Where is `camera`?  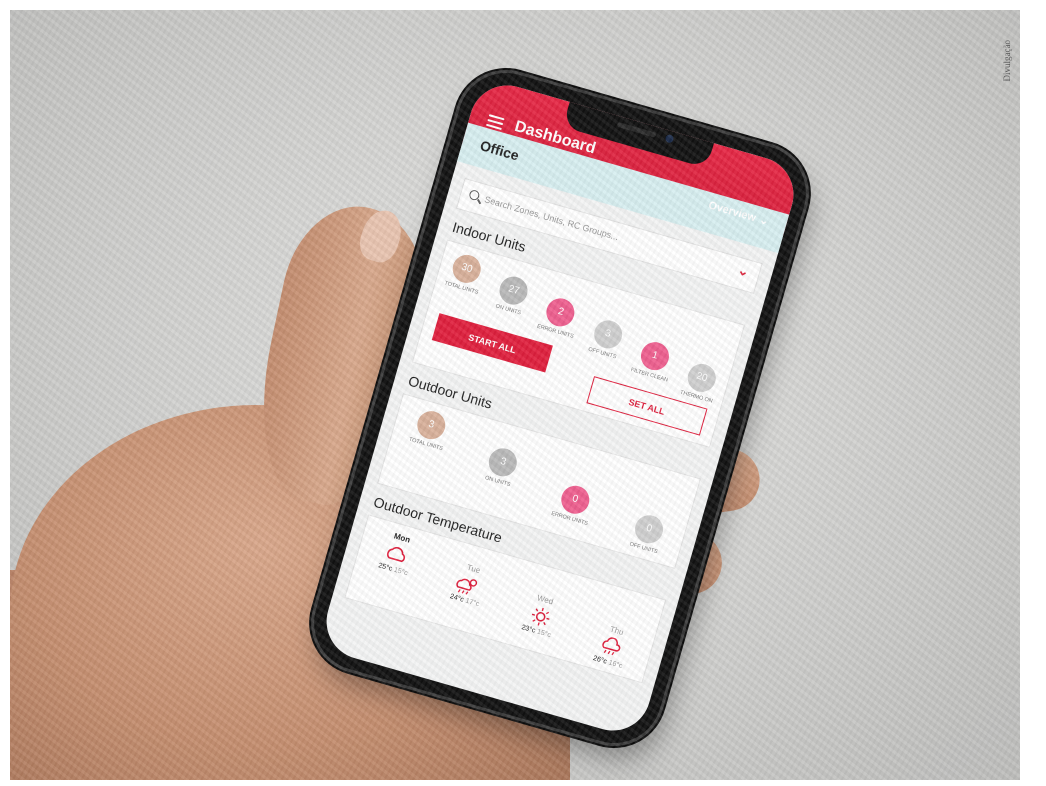
camera is located at coordinates (669, 138).